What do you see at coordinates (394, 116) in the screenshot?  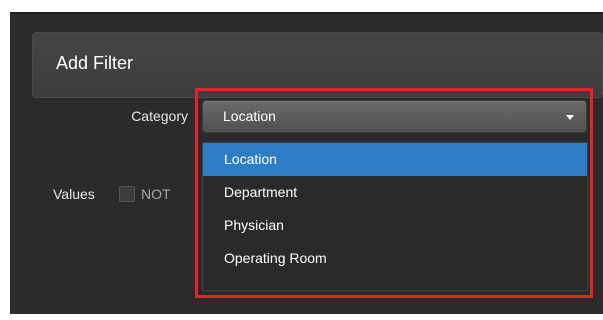 I see `category-select: Location` at bounding box center [394, 116].